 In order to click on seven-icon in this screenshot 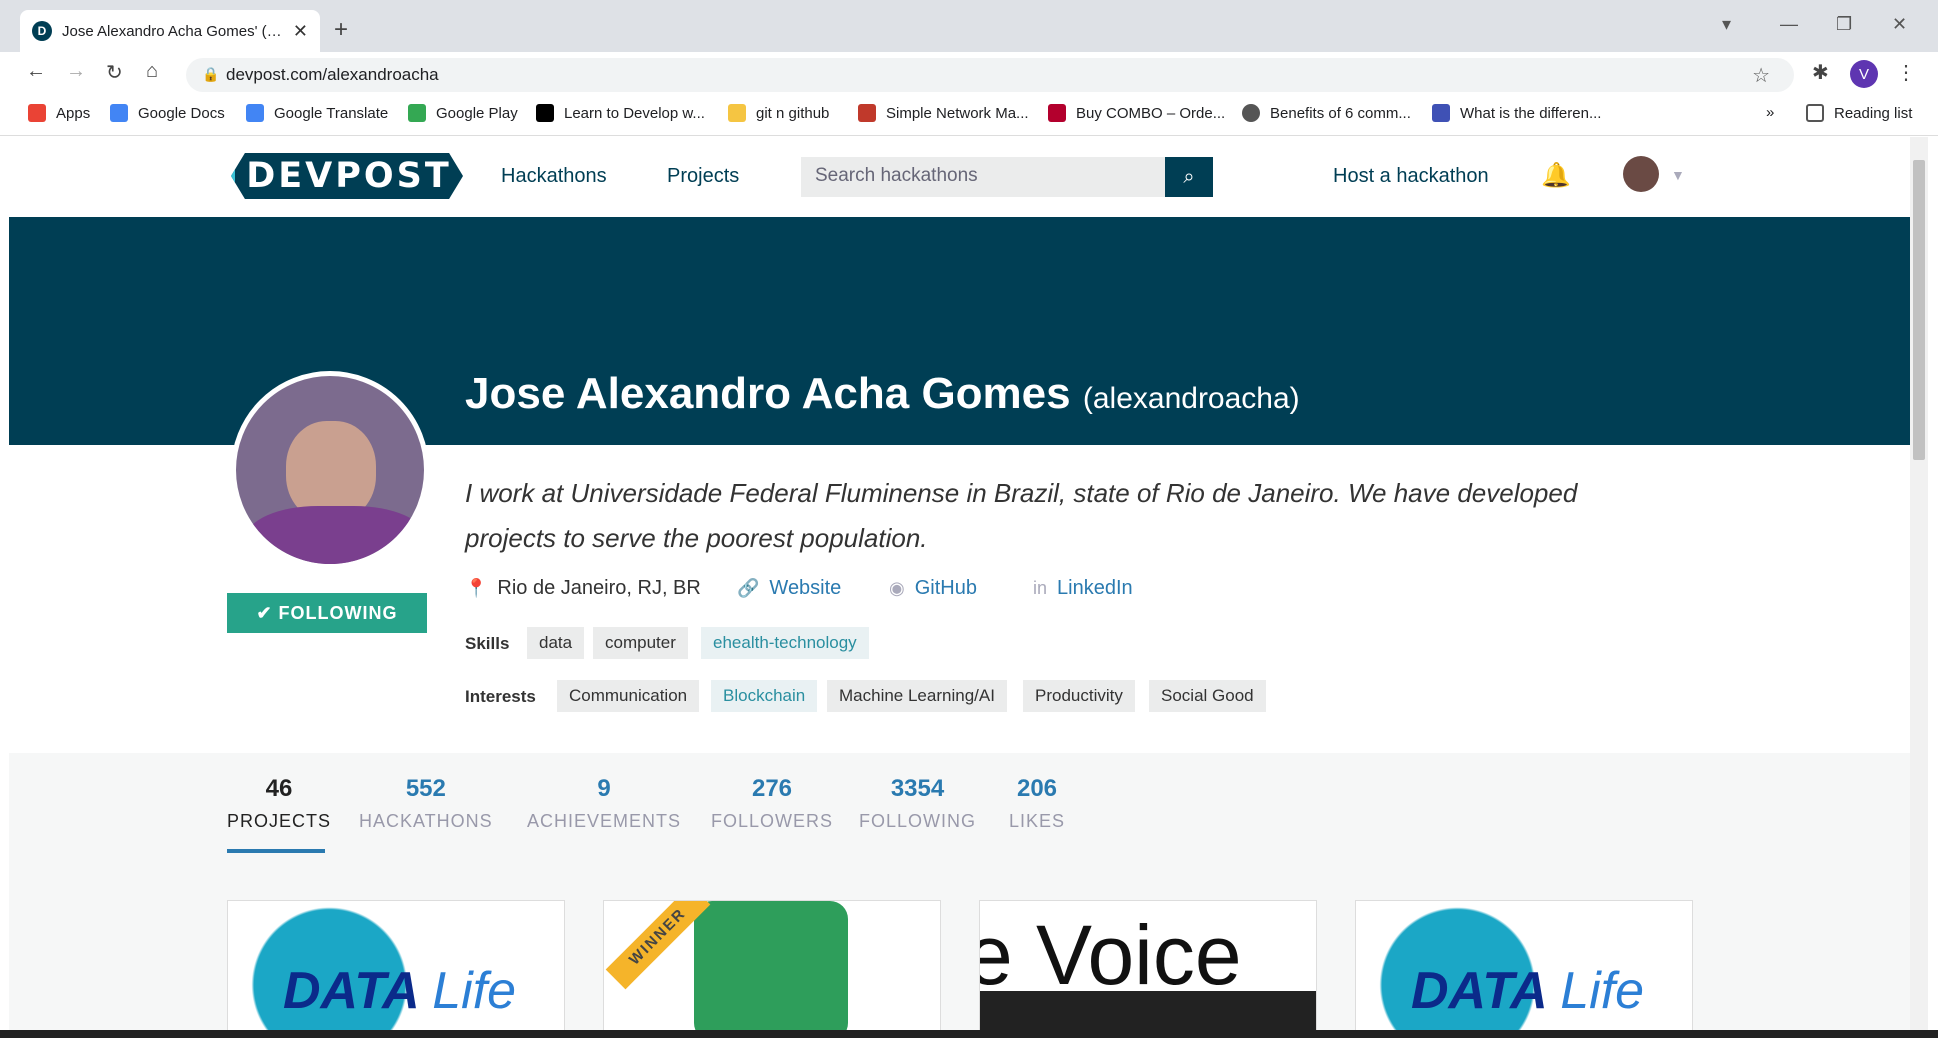, I will do `click(867, 113)`.